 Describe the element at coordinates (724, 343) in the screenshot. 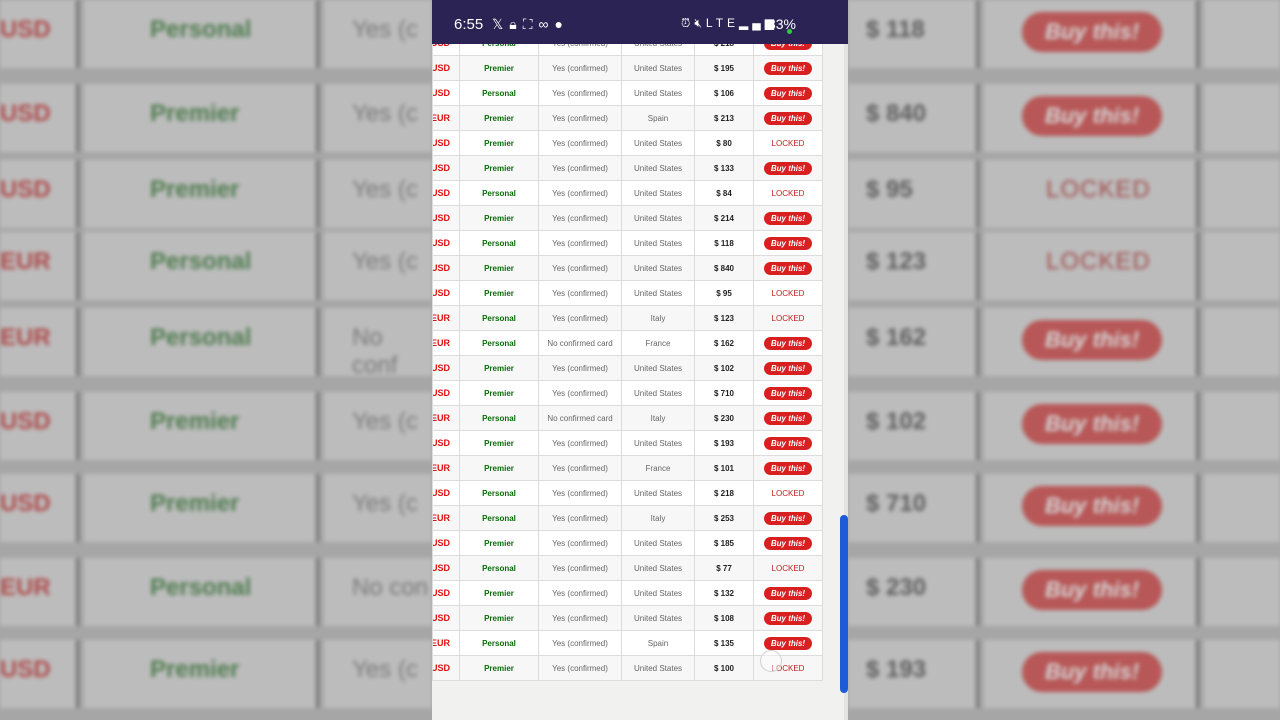

I see `price-cell: $ 162` at that location.